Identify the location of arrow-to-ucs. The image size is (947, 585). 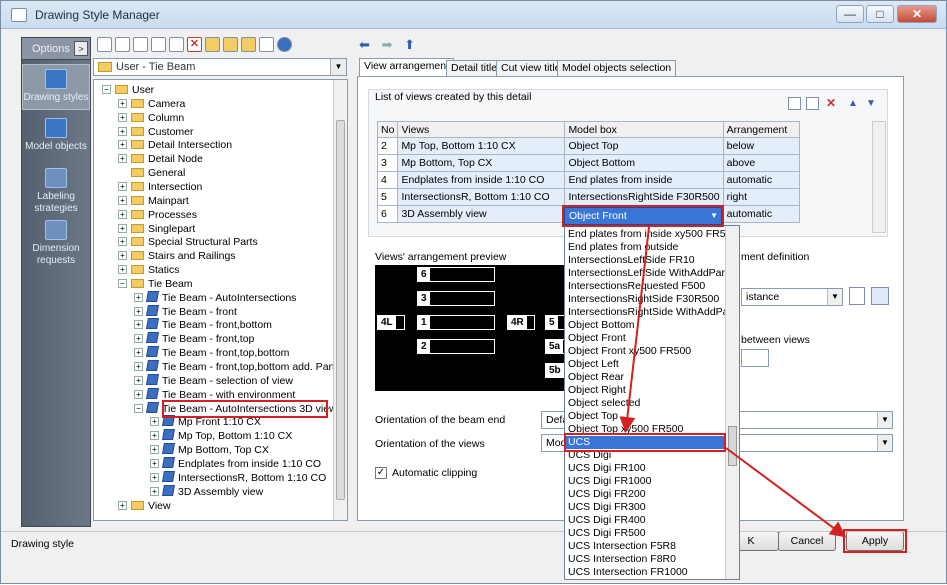
(634, 329).